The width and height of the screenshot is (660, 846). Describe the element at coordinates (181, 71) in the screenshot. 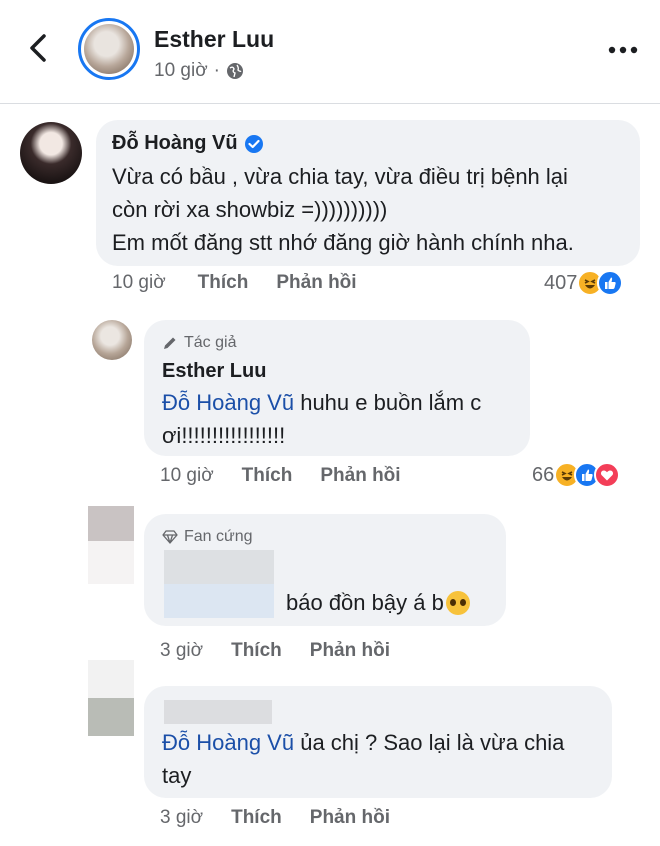

I see `post-time: 10 giờ` at that location.